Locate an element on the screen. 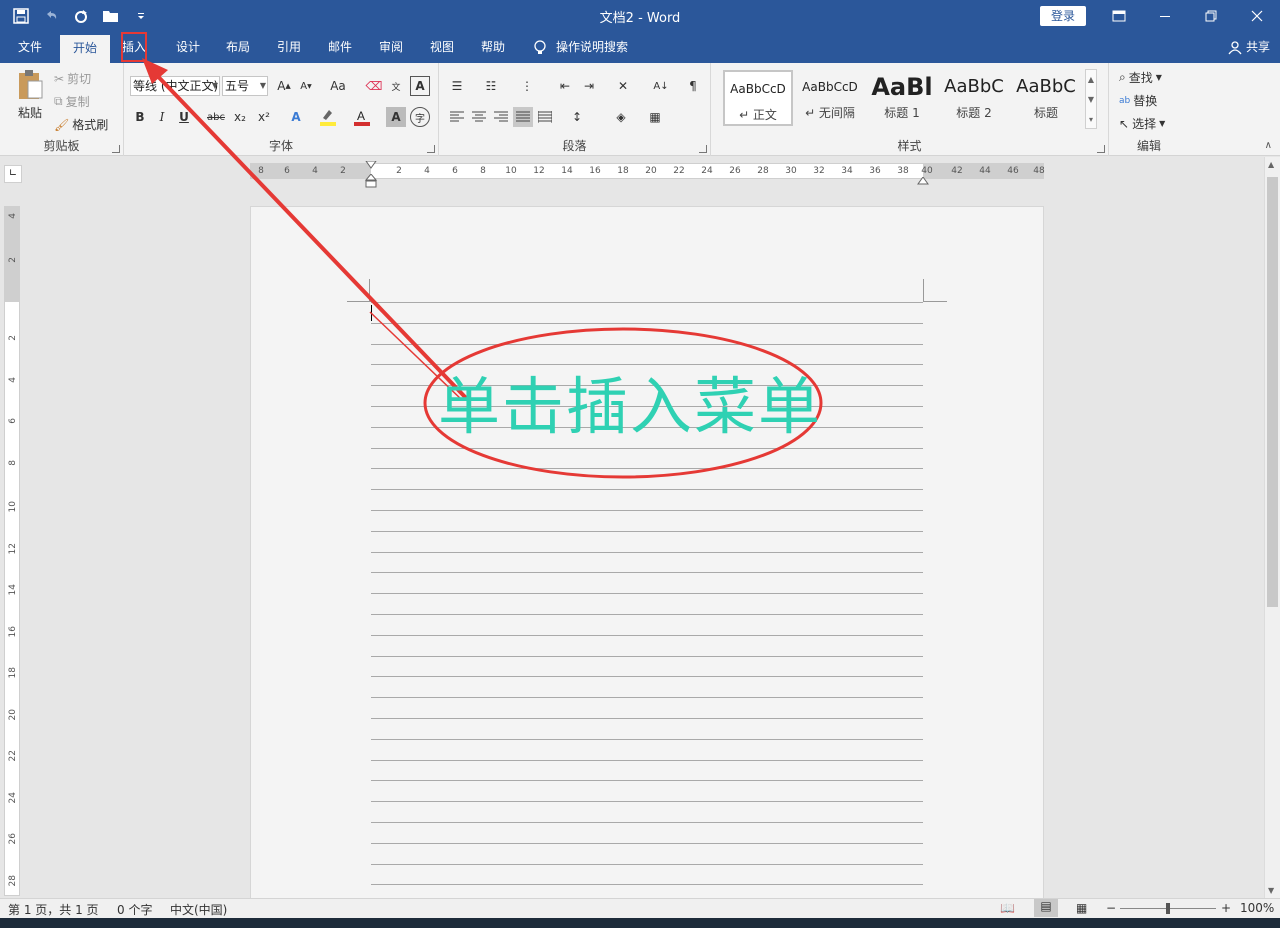 The image size is (1280, 928). tab-file: 文件 is located at coordinates (30, 47).